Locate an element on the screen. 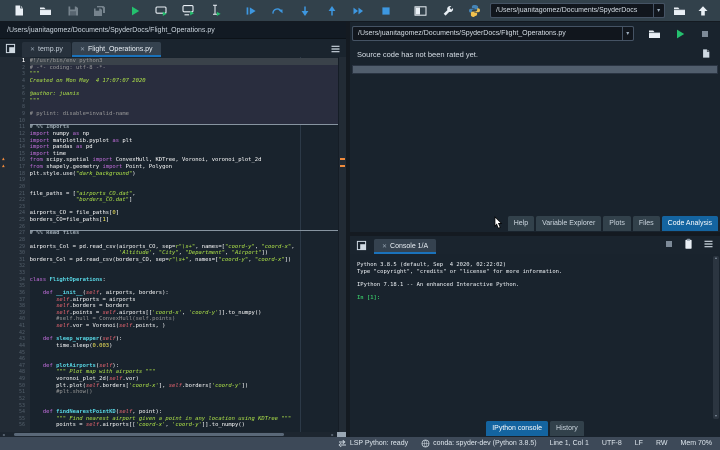 Image resolution: width=720 pixels, height=450 pixels. save-file-button is located at coordinates (72, 11).